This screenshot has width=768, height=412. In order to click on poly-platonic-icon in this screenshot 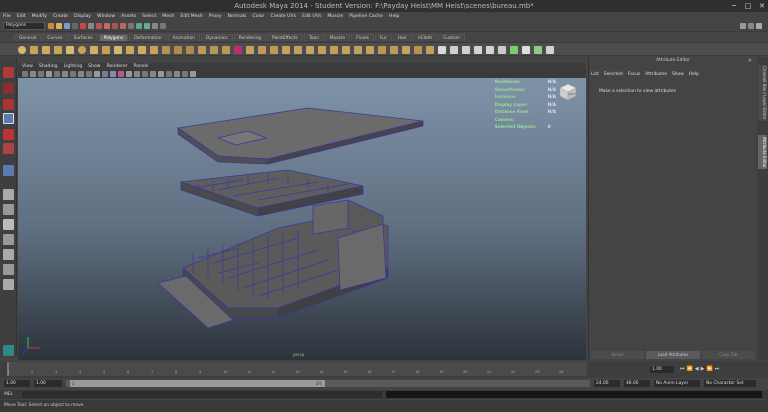, I will do `click(154, 50)`.